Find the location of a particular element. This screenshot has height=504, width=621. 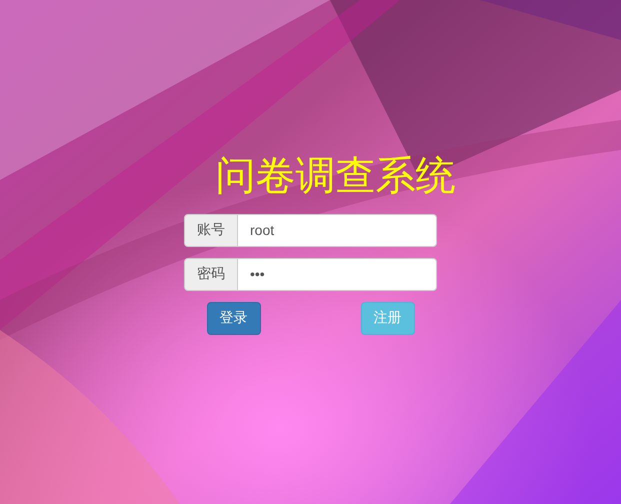

input-field: root is located at coordinates (337, 230).